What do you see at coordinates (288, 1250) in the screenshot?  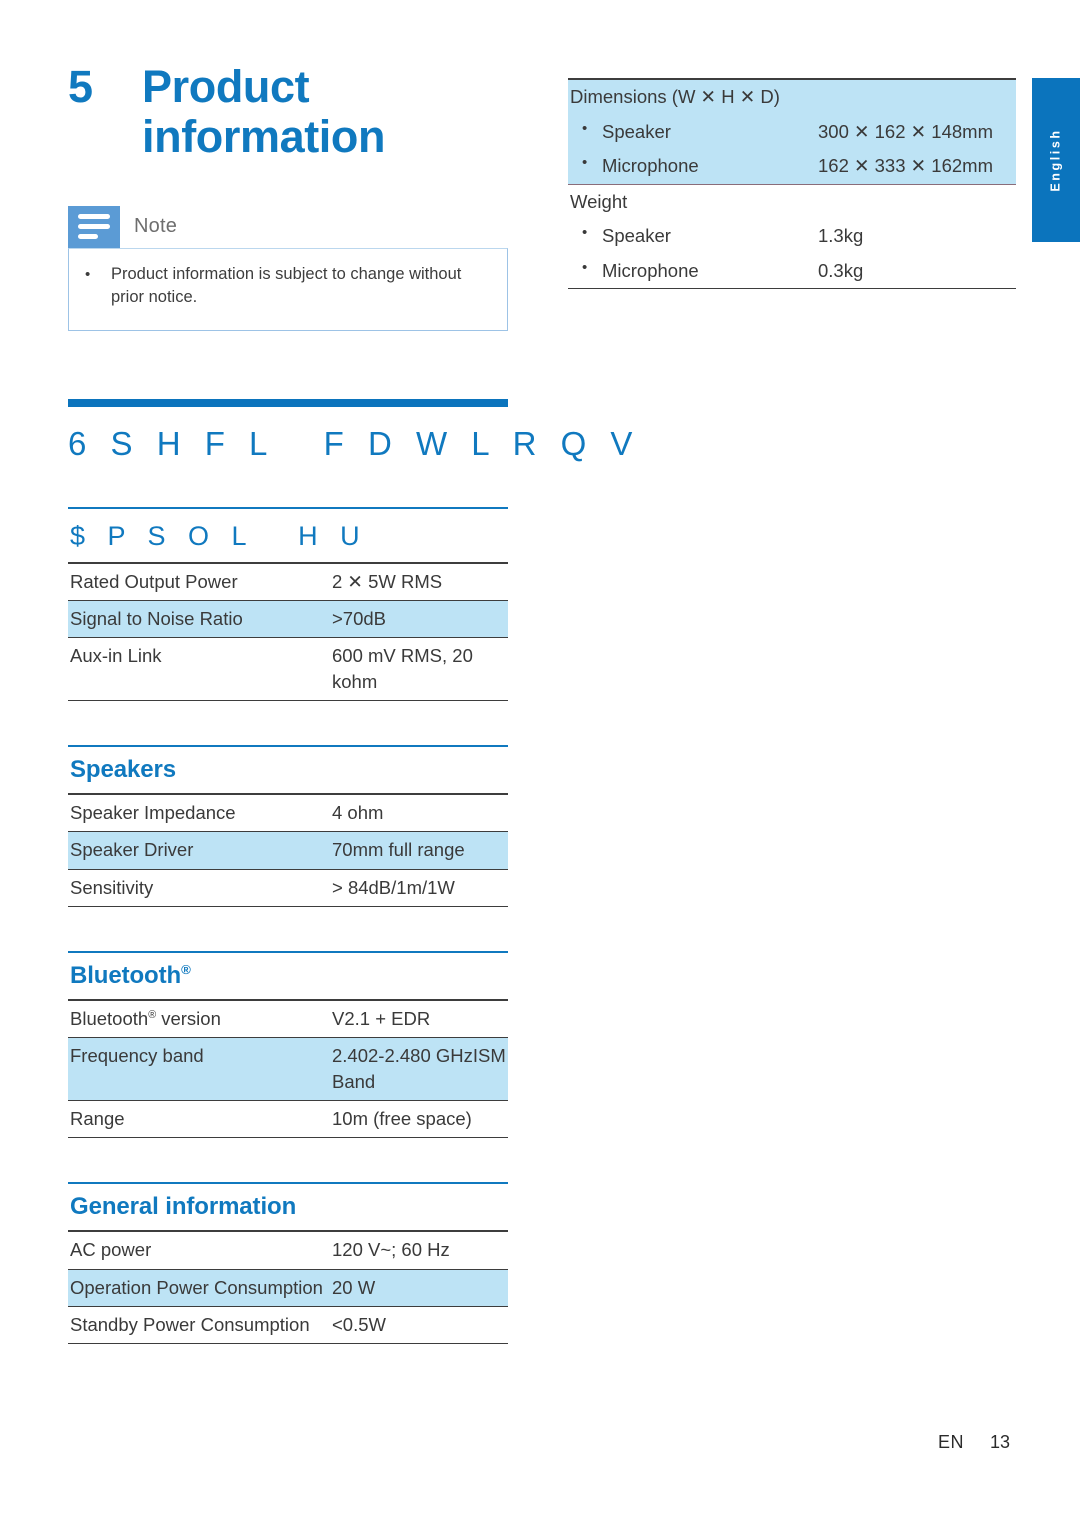 I see `table-row: AC power 120 V~; 60 Hz` at bounding box center [288, 1250].